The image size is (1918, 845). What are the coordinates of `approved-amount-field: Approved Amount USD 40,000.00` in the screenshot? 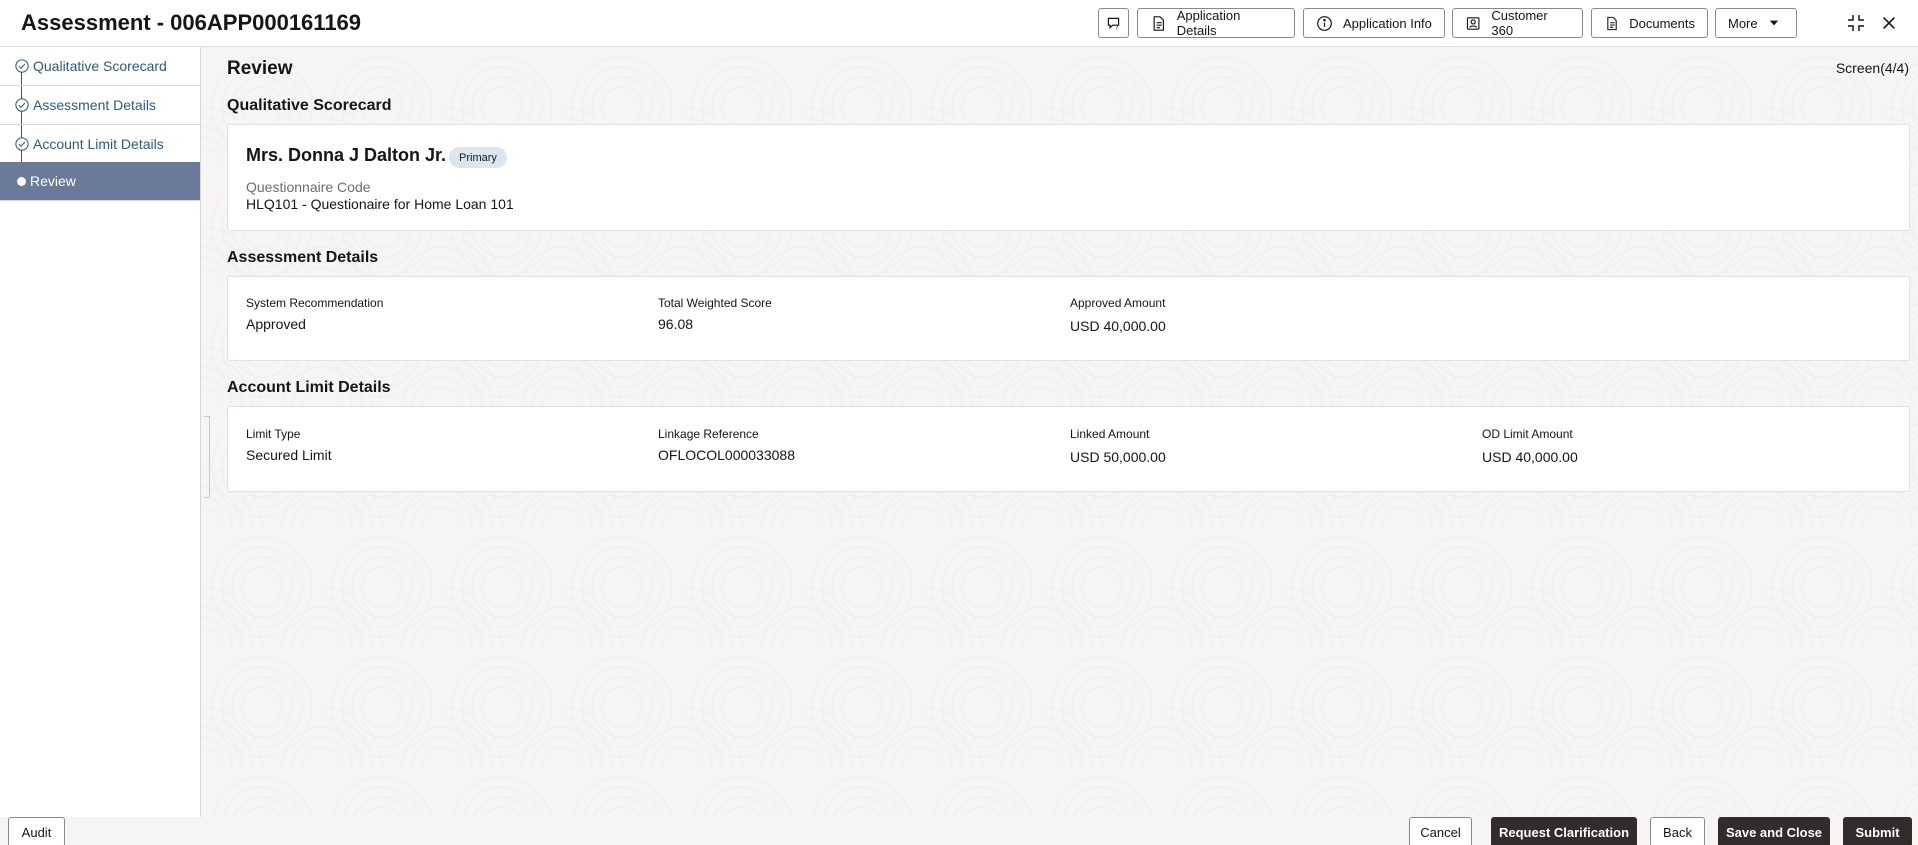 It's located at (1118, 315).